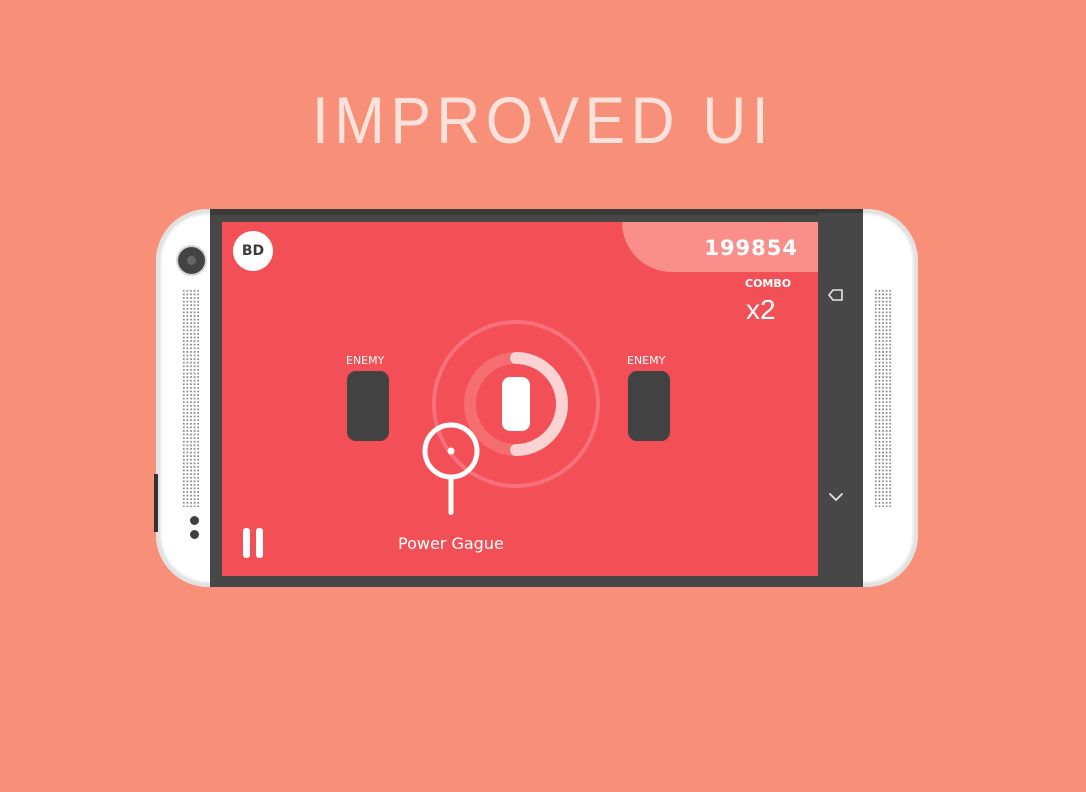 The width and height of the screenshot is (1086, 792). Describe the element at coordinates (536, 212) in the screenshot. I see `bezel-top` at that location.